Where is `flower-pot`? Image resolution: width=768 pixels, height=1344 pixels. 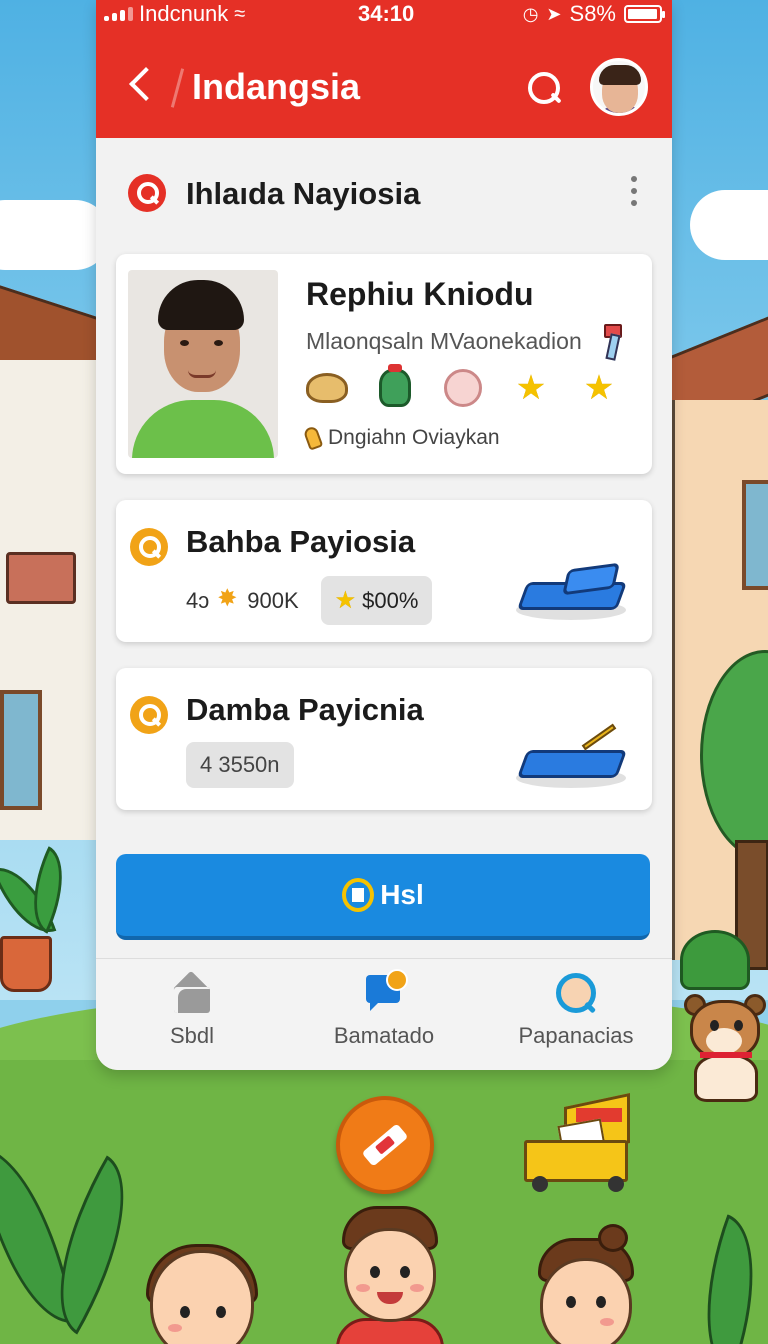 flower-pot is located at coordinates (26, 964).